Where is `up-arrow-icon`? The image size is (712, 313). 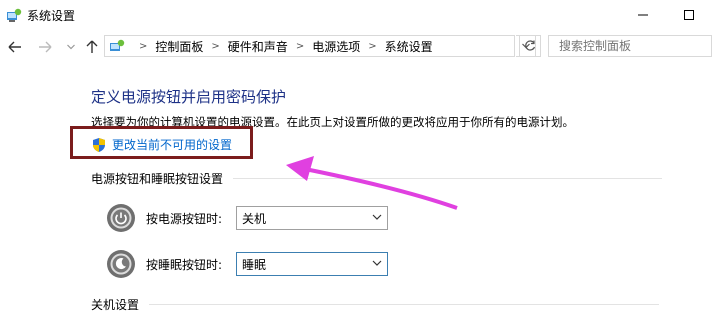
up-arrow-icon is located at coordinates (92, 46).